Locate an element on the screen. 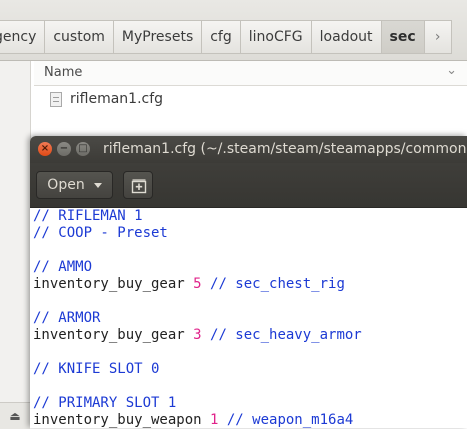 This screenshot has height=429, width=467. code-comment: // COOP - Preset is located at coordinates (100, 233).